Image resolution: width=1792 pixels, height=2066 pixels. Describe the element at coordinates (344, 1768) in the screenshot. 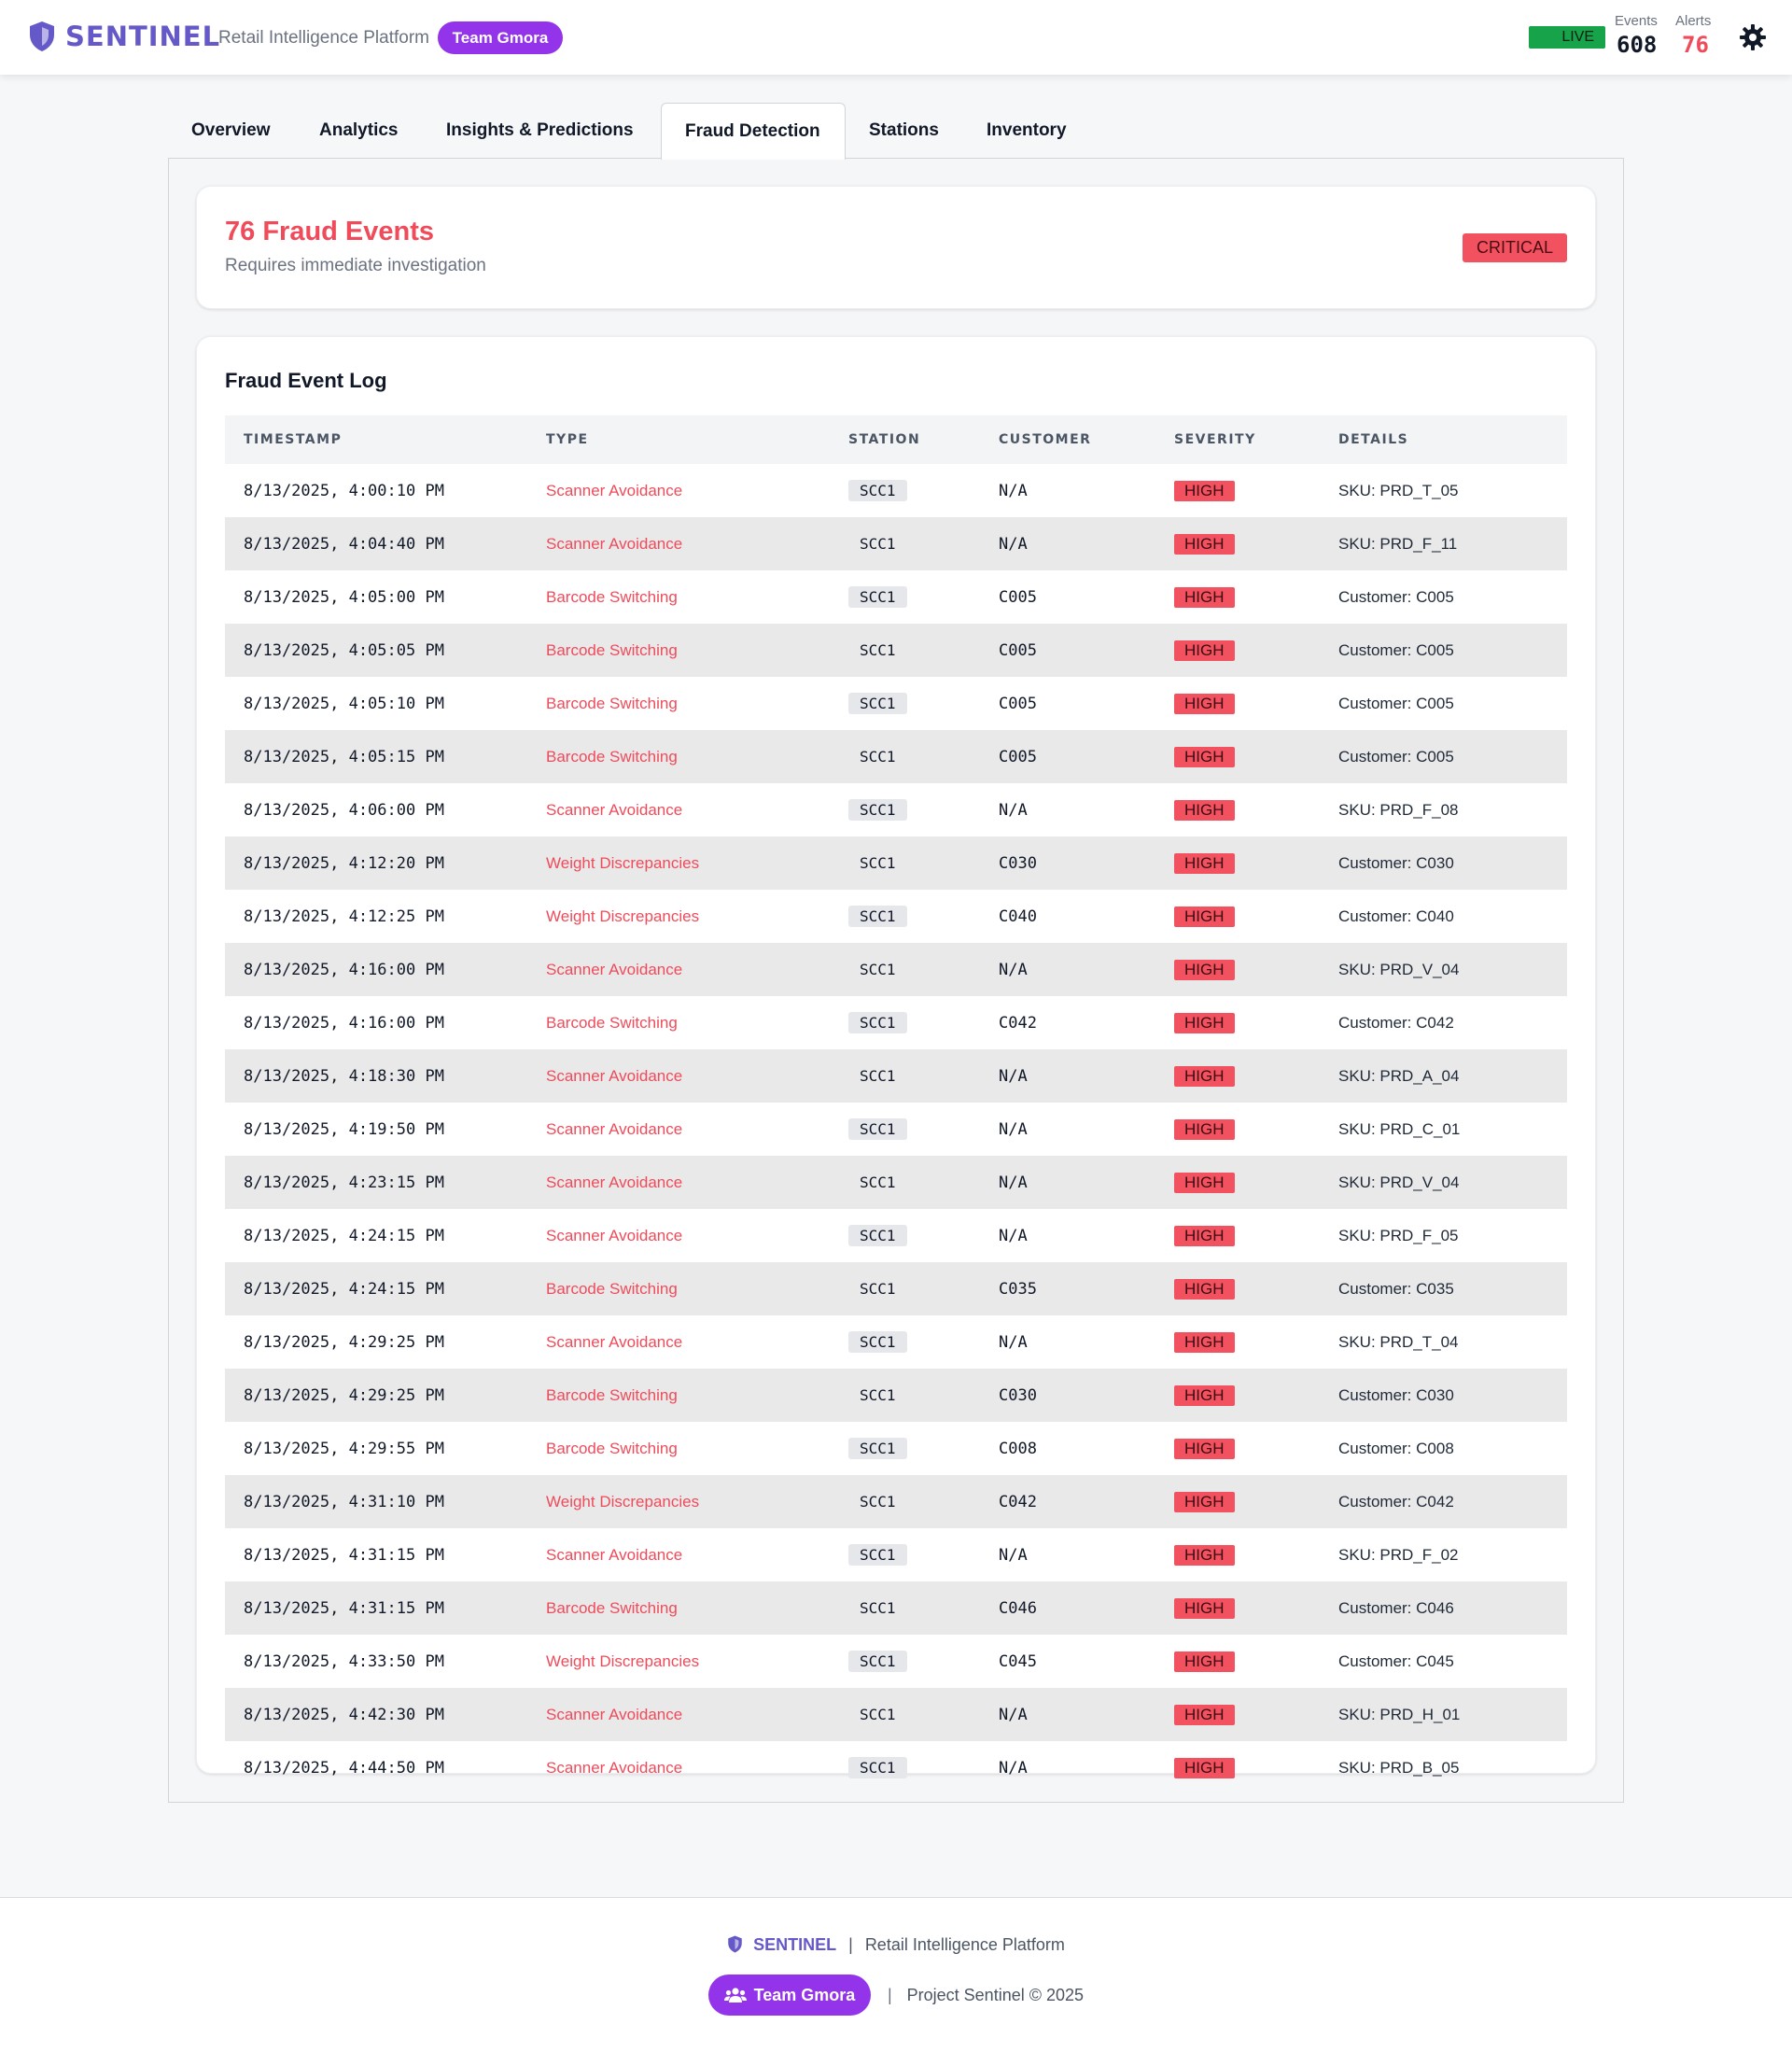

I see `cell-timestamp: 8/13/2025, 4:44:50 PM` at that location.